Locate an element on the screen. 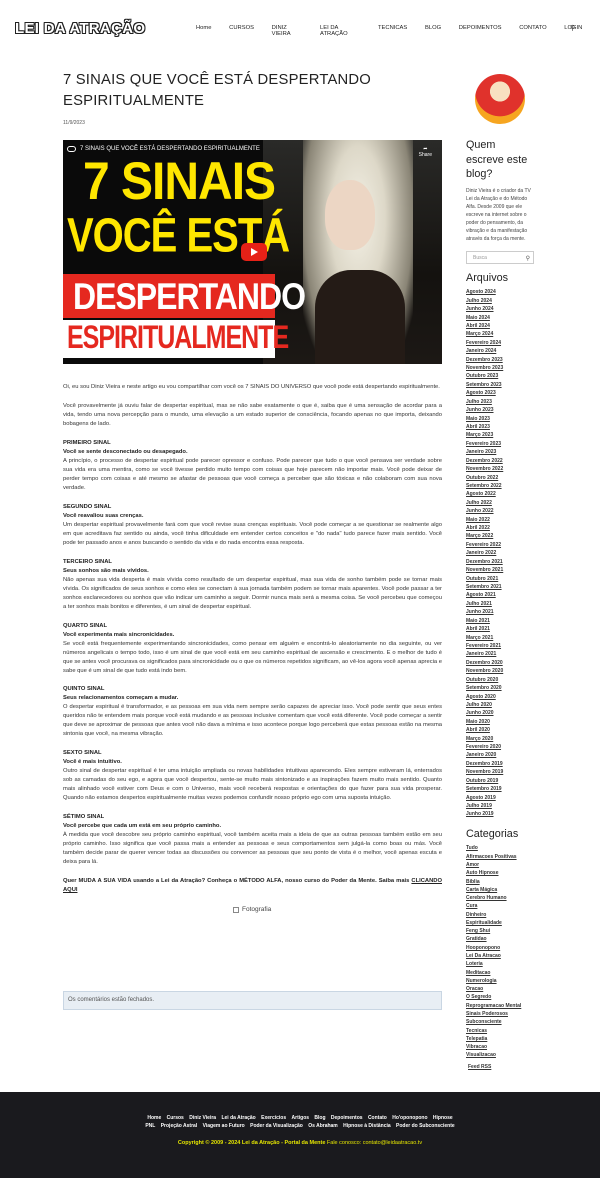 The width and height of the screenshot is (600, 1178). archive-link: Dezembro 2020 is located at coordinates (500, 663).